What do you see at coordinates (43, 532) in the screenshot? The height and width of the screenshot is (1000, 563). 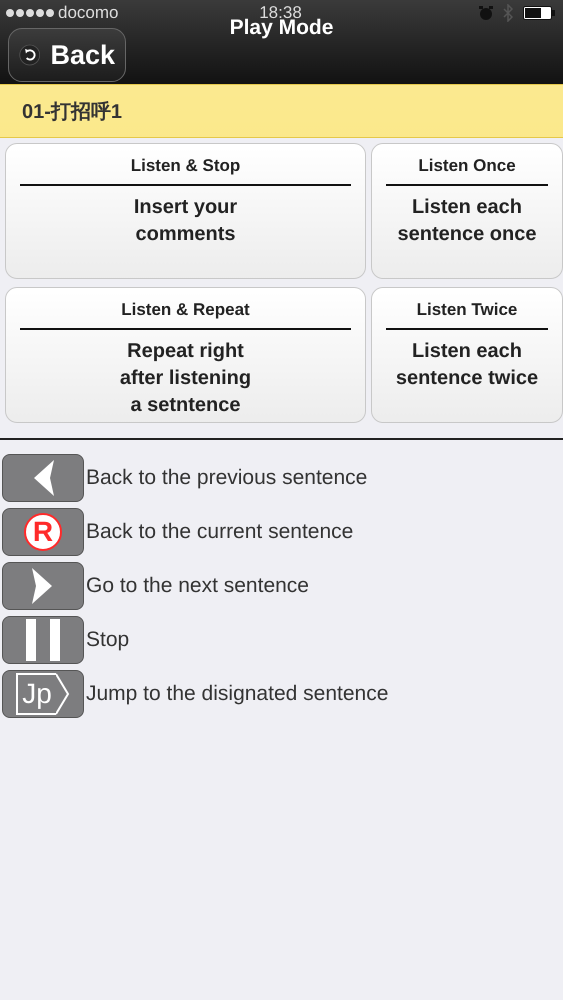 I see `circled-r-icon: R` at bounding box center [43, 532].